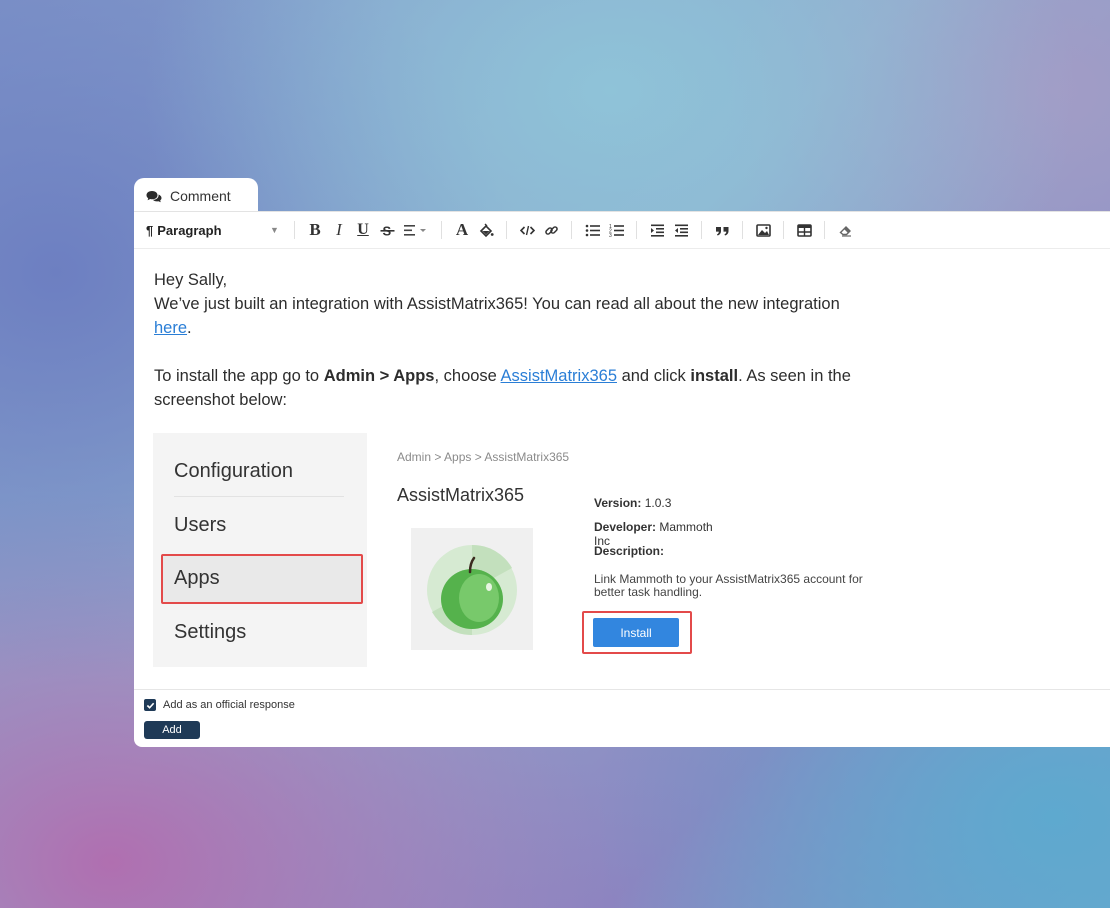 This screenshot has height=908, width=1110. What do you see at coordinates (200, 196) in the screenshot?
I see `tab-label: Comment` at bounding box center [200, 196].